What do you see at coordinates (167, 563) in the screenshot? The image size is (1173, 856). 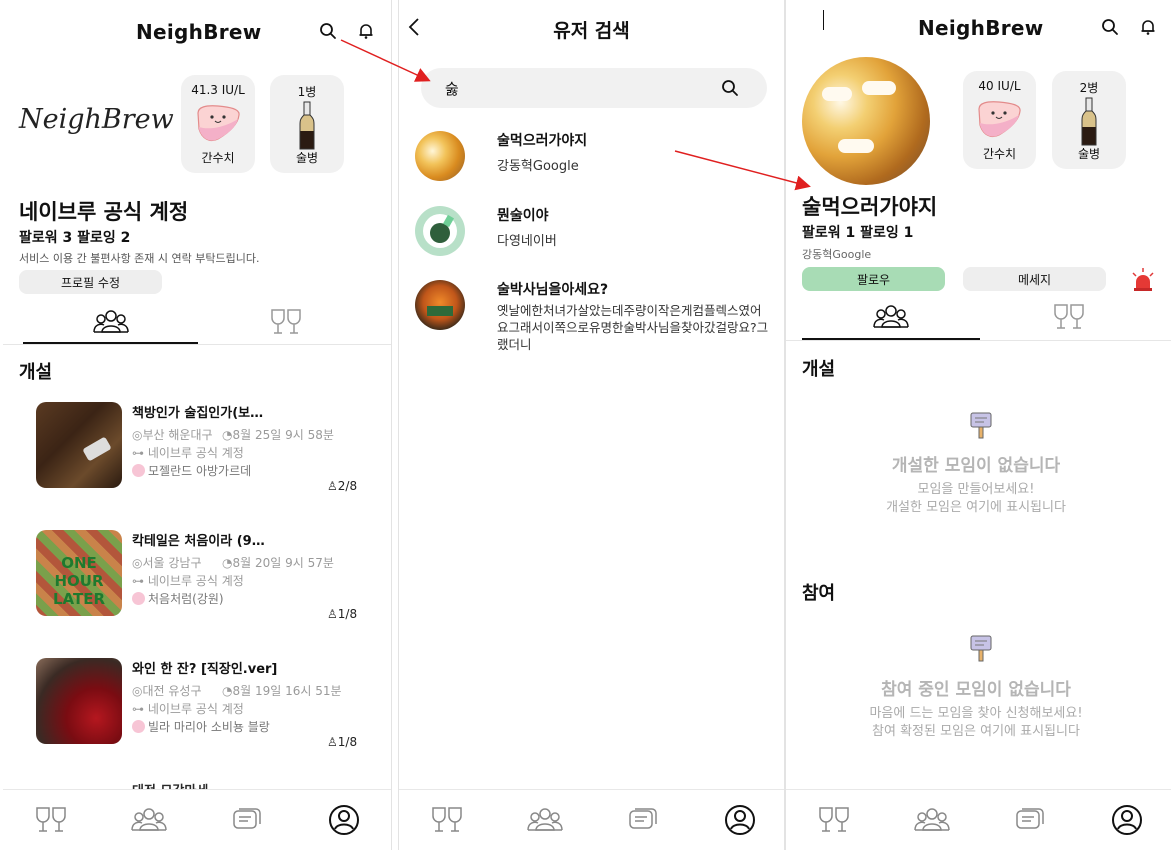 I see `meeting-location: ◎서울 강남구` at bounding box center [167, 563].